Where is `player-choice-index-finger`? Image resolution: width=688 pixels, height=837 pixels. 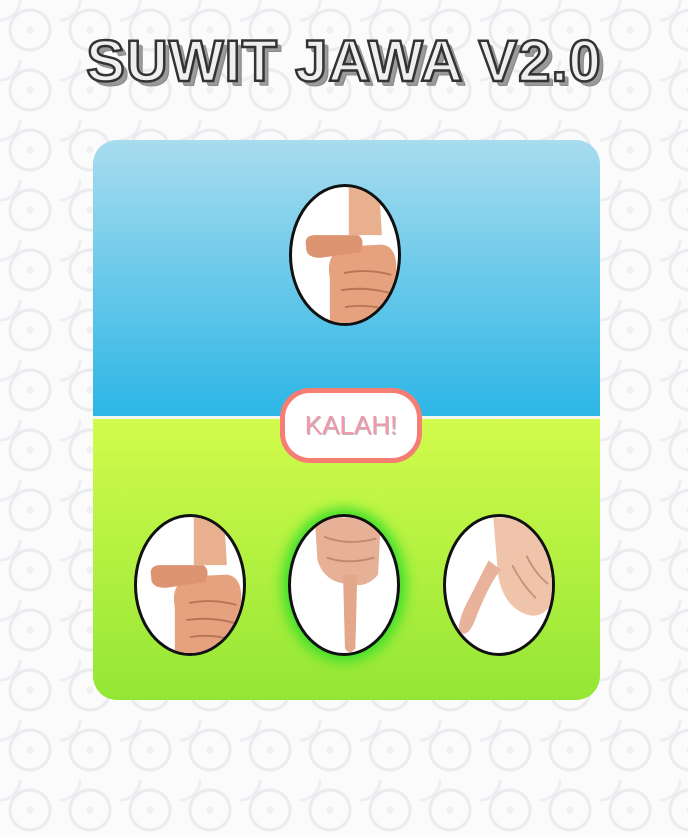 player-choice-index-finger is located at coordinates (344, 585).